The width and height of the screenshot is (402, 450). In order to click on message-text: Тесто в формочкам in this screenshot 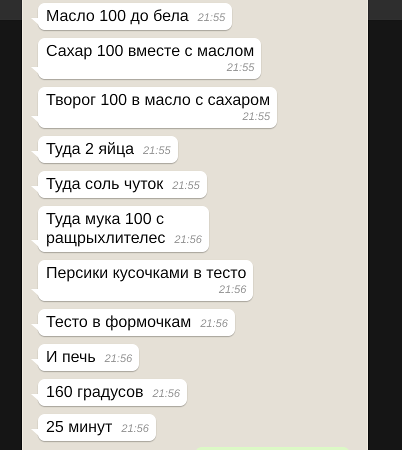, I will do `click(119, 322)`.